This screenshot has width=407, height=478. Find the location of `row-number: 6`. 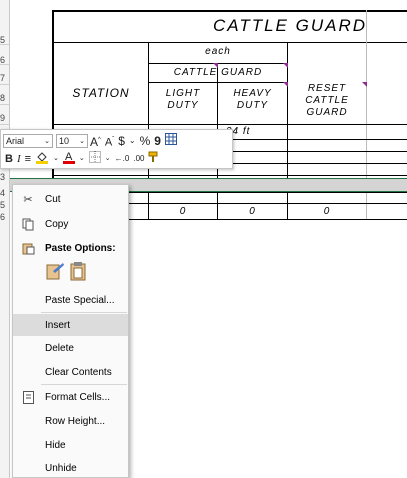

row-number: 6 is located at coordinates (5, 217).